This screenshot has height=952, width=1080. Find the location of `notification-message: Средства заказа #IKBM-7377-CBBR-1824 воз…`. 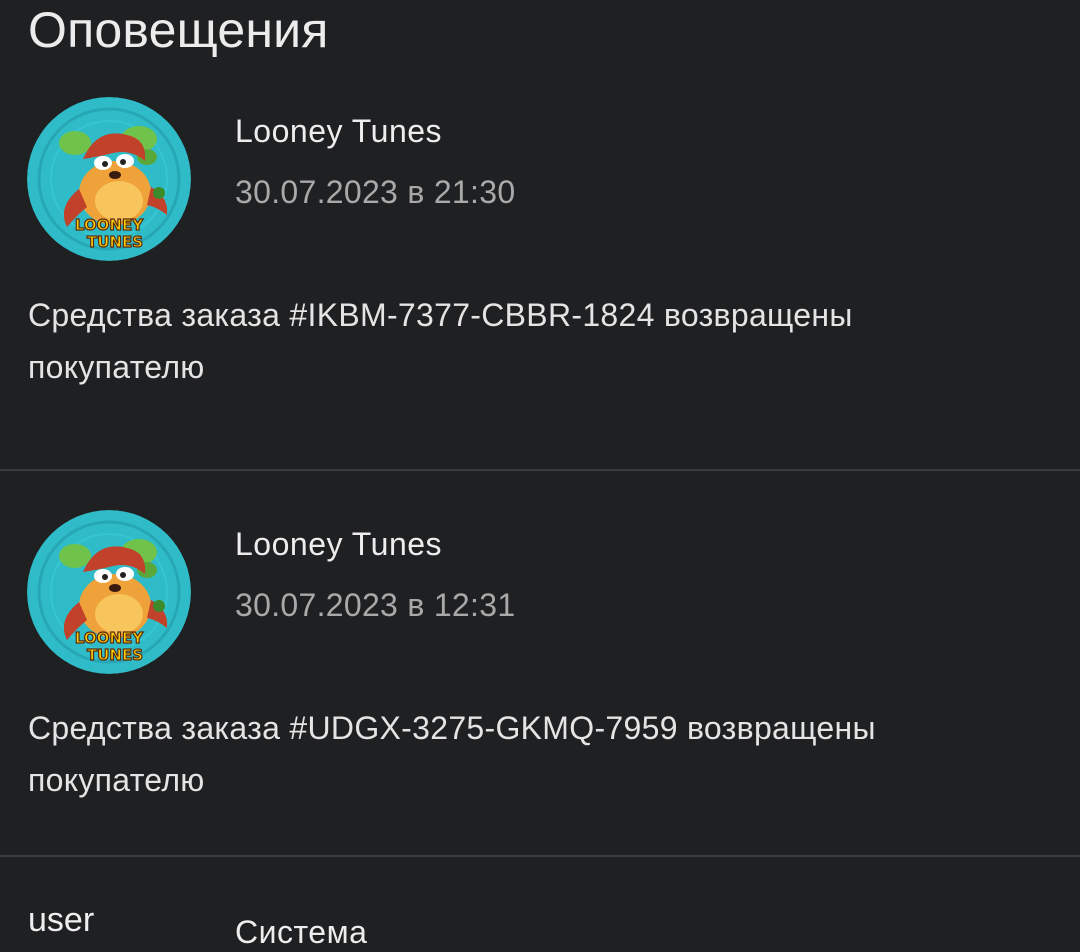

notification-message: Средства заказа #IKBM-7377-CBBR-1824 воз… is located at coordinates (440, 341).